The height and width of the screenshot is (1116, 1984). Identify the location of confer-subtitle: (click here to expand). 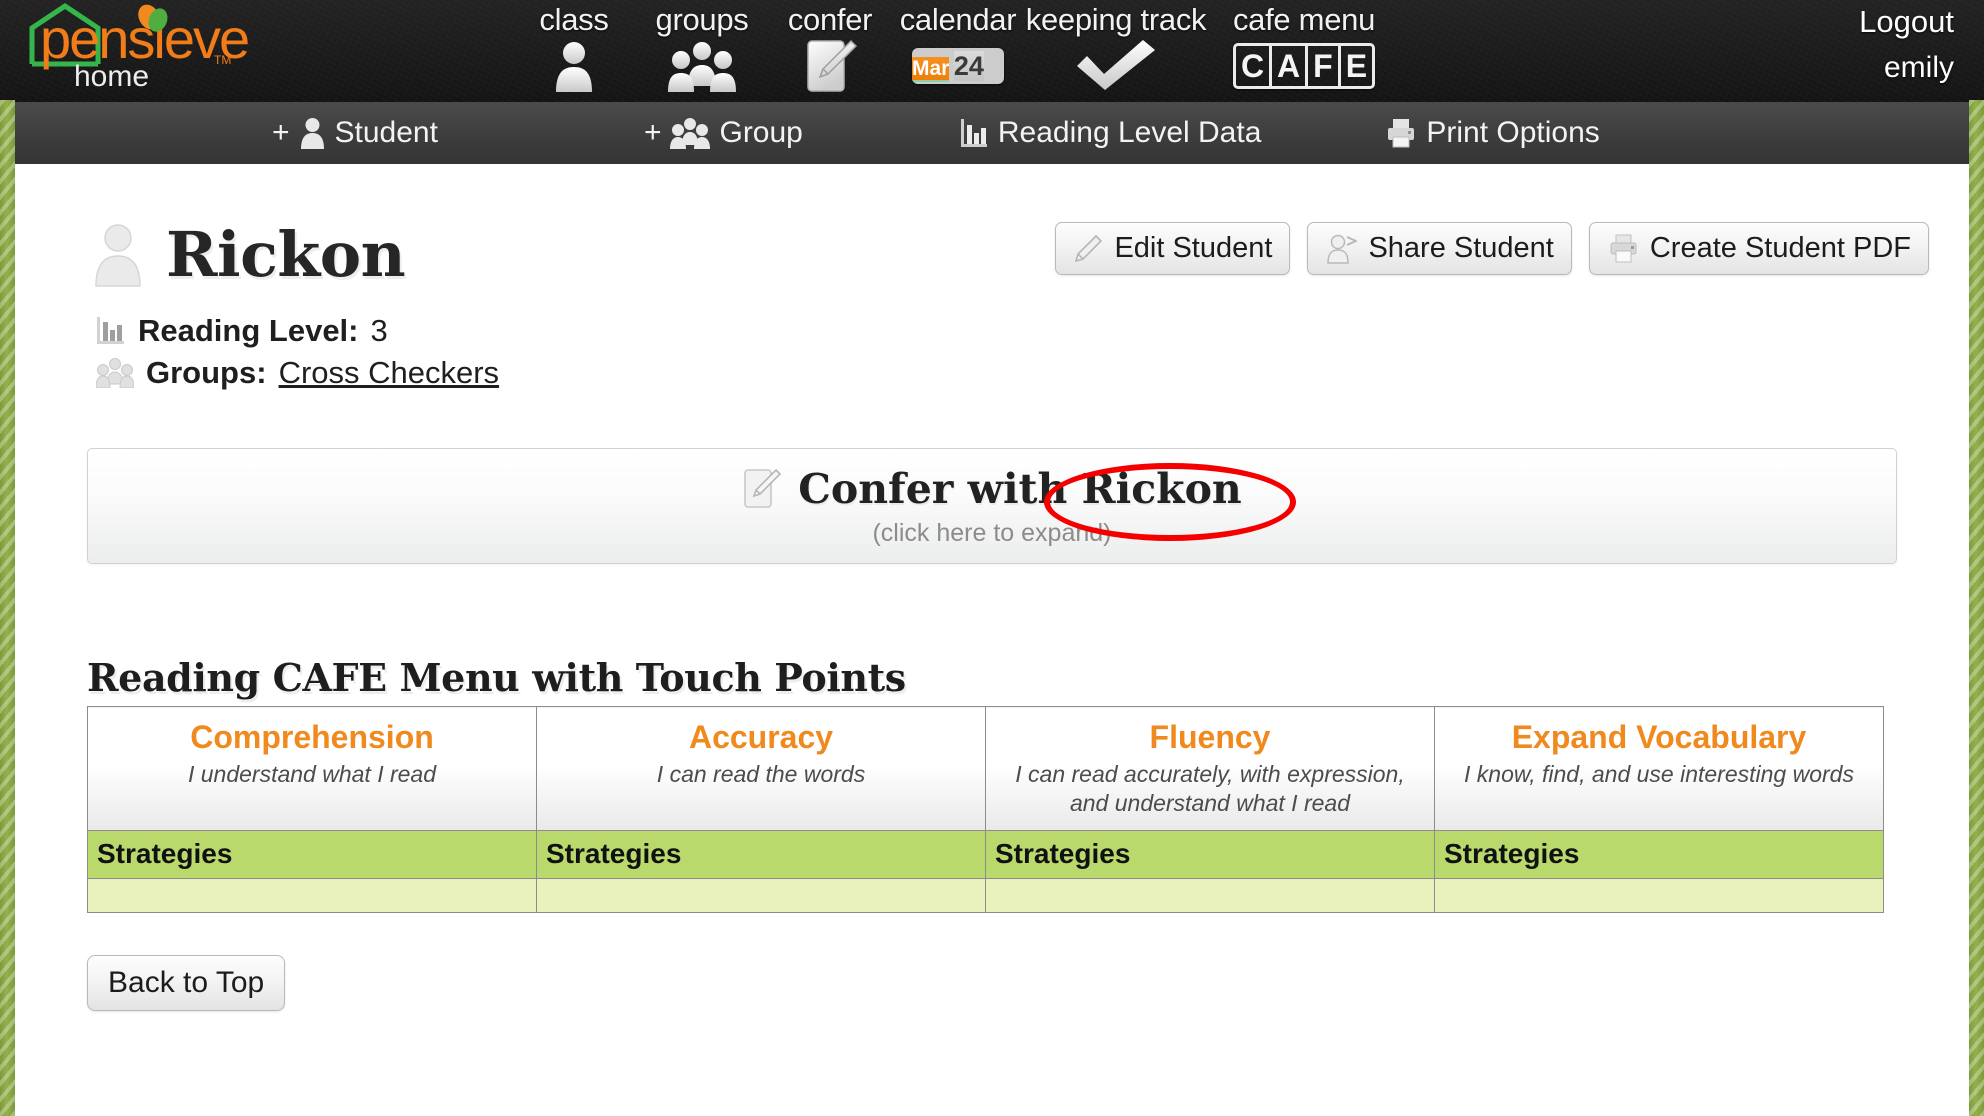
(992, 533).